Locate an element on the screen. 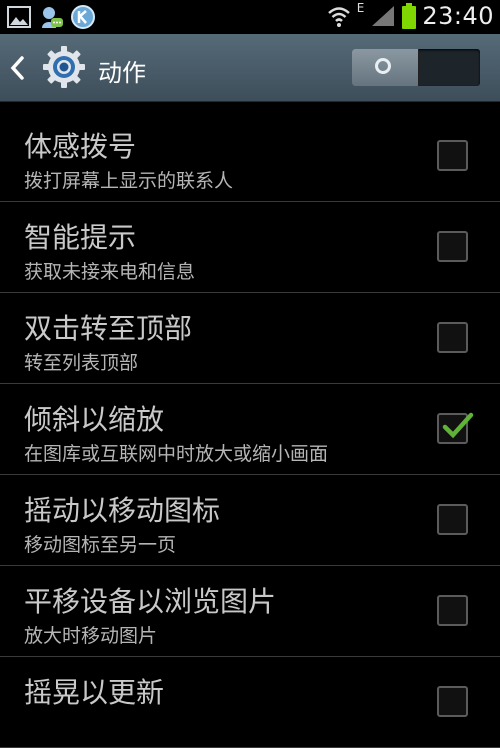 This screenshot has height=748, width=500. toggle-circle-icon is located at coordinates (383, 66).